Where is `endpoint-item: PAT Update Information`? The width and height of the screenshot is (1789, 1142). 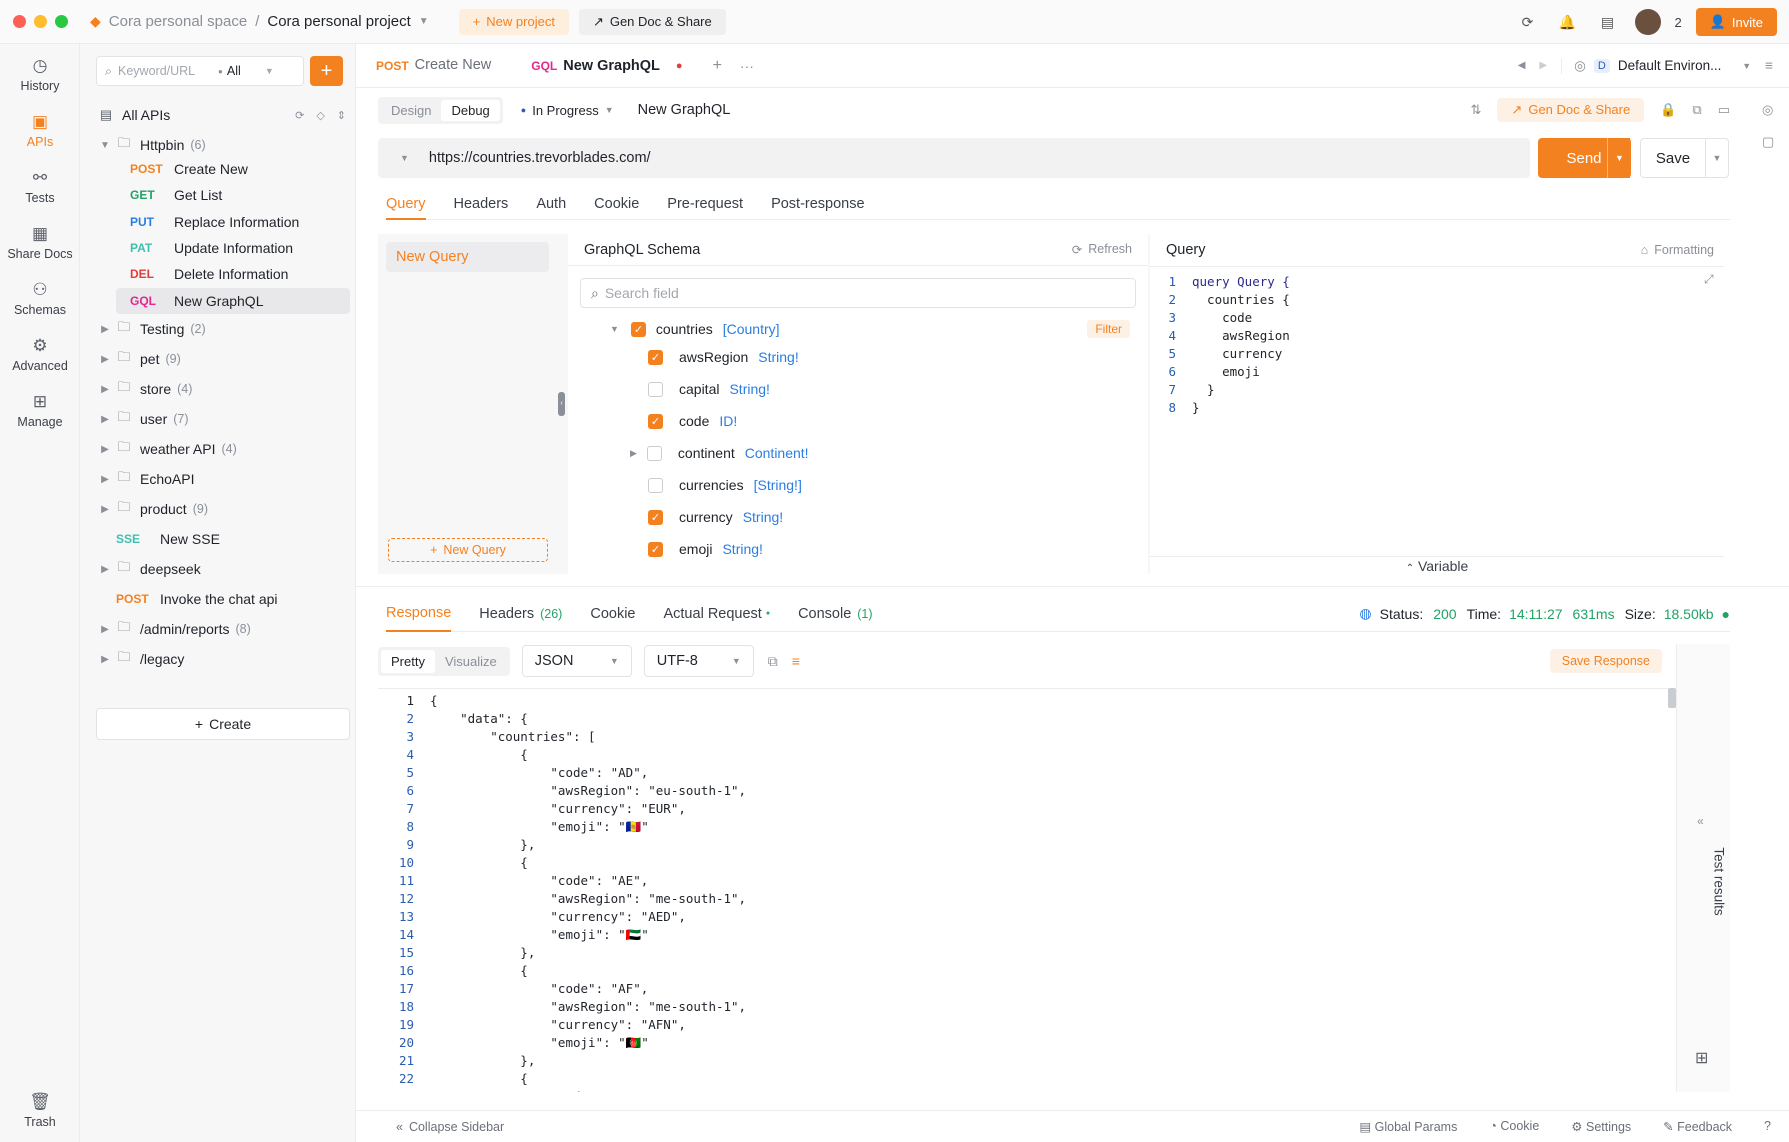 endpoint-item: PAT Update Information is located at coordinates (233, 248).